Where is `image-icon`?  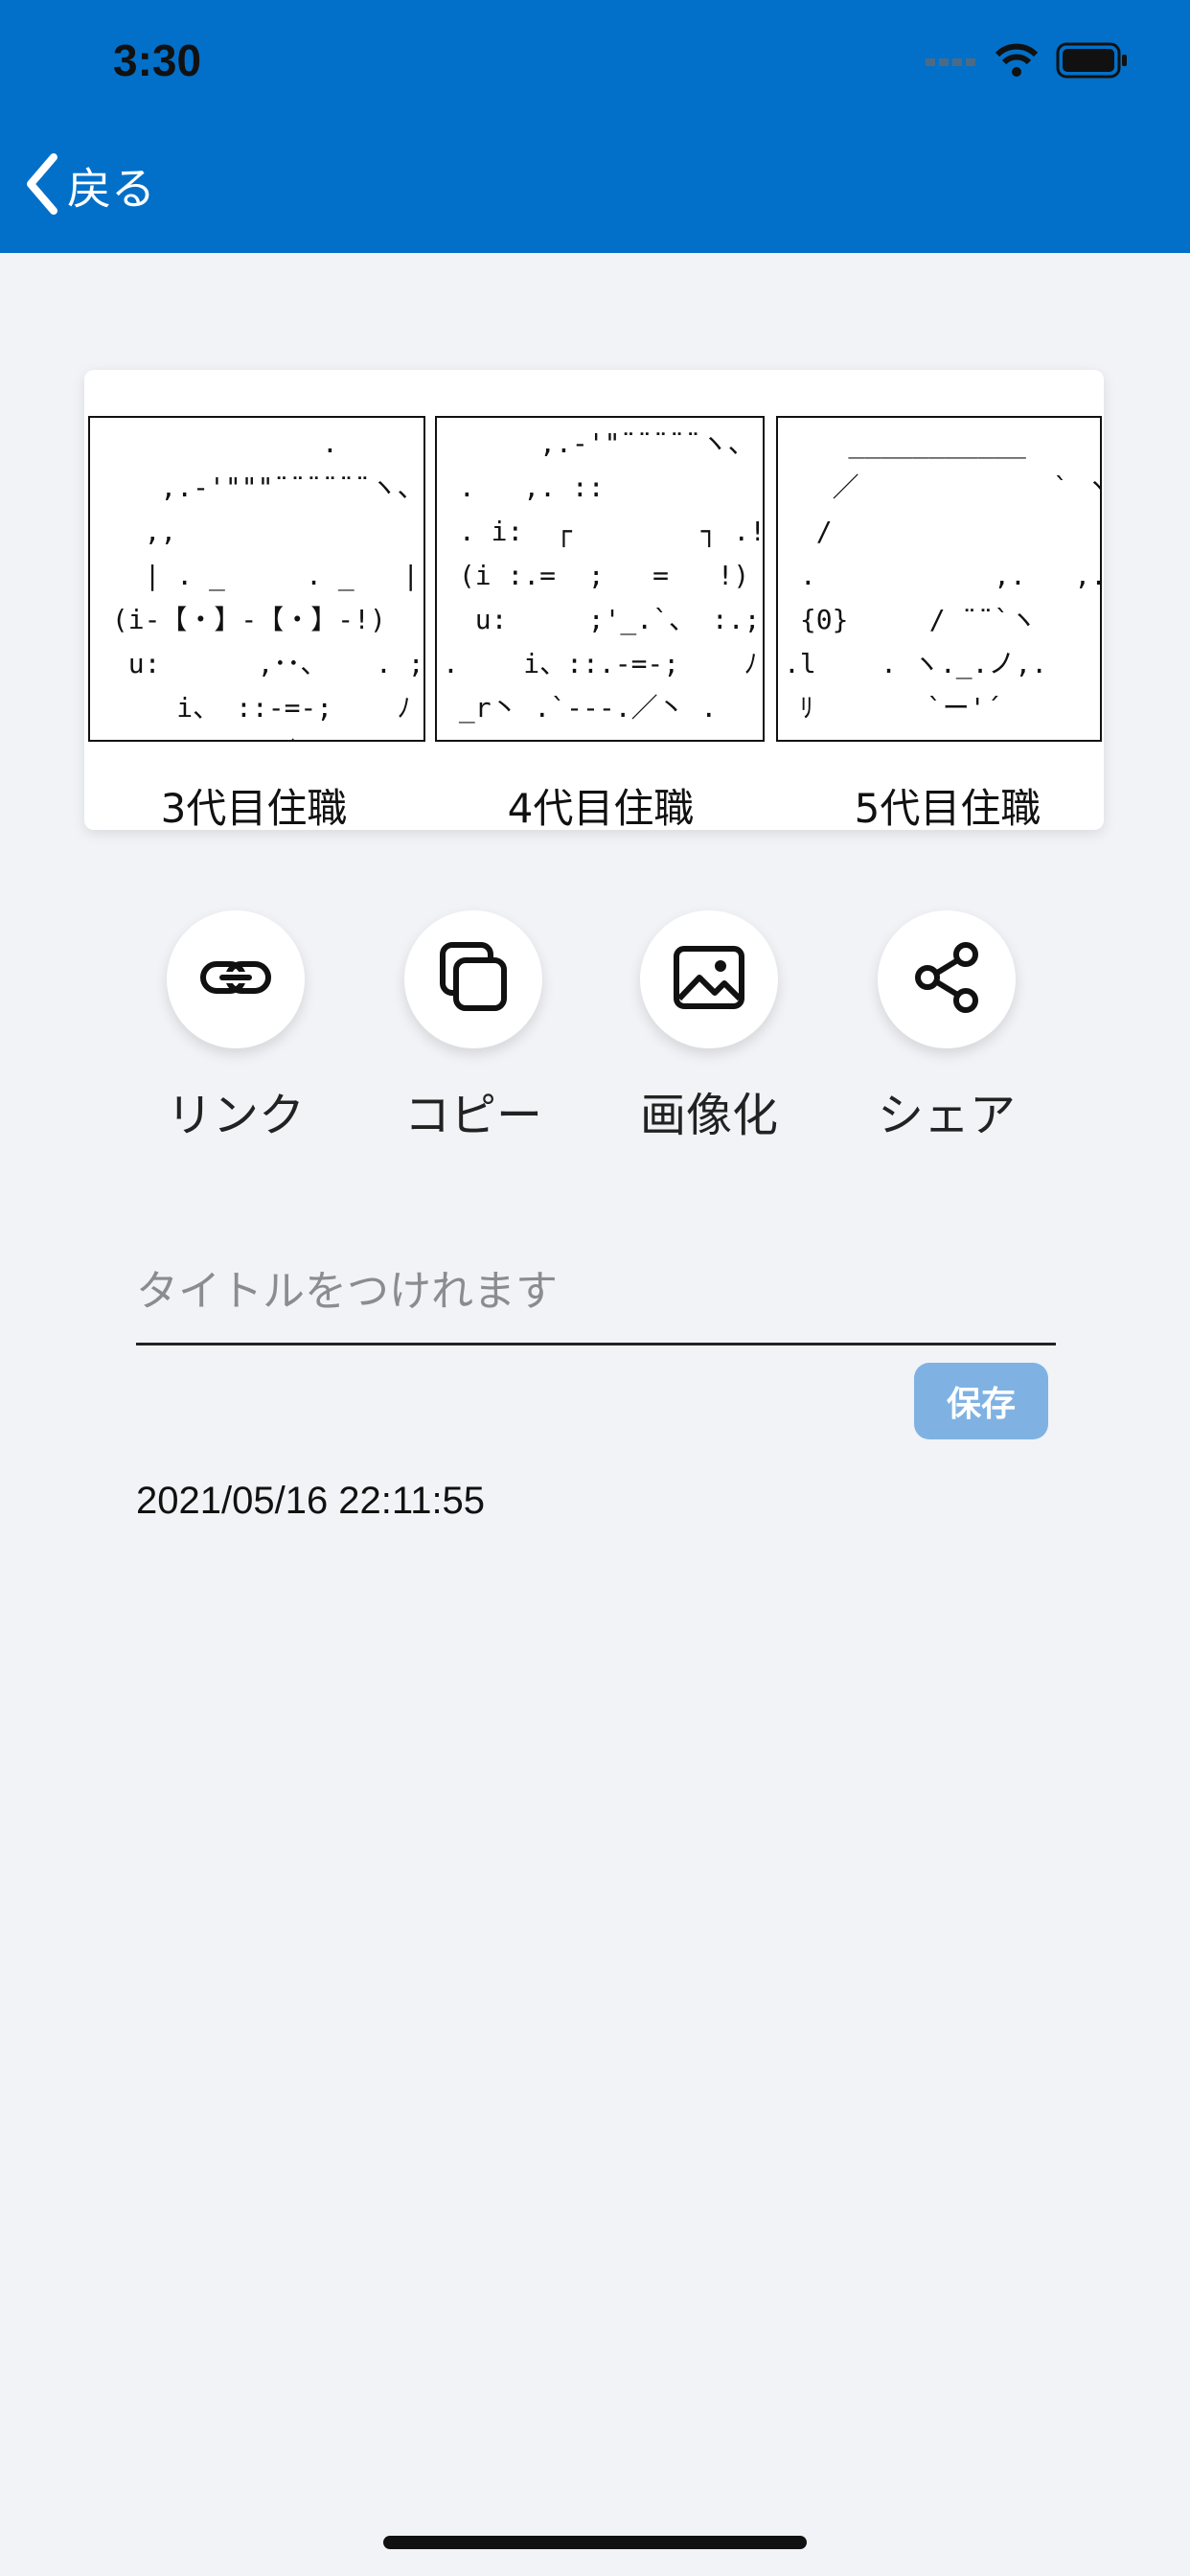 image-icon is located at coordinates (709, 979).